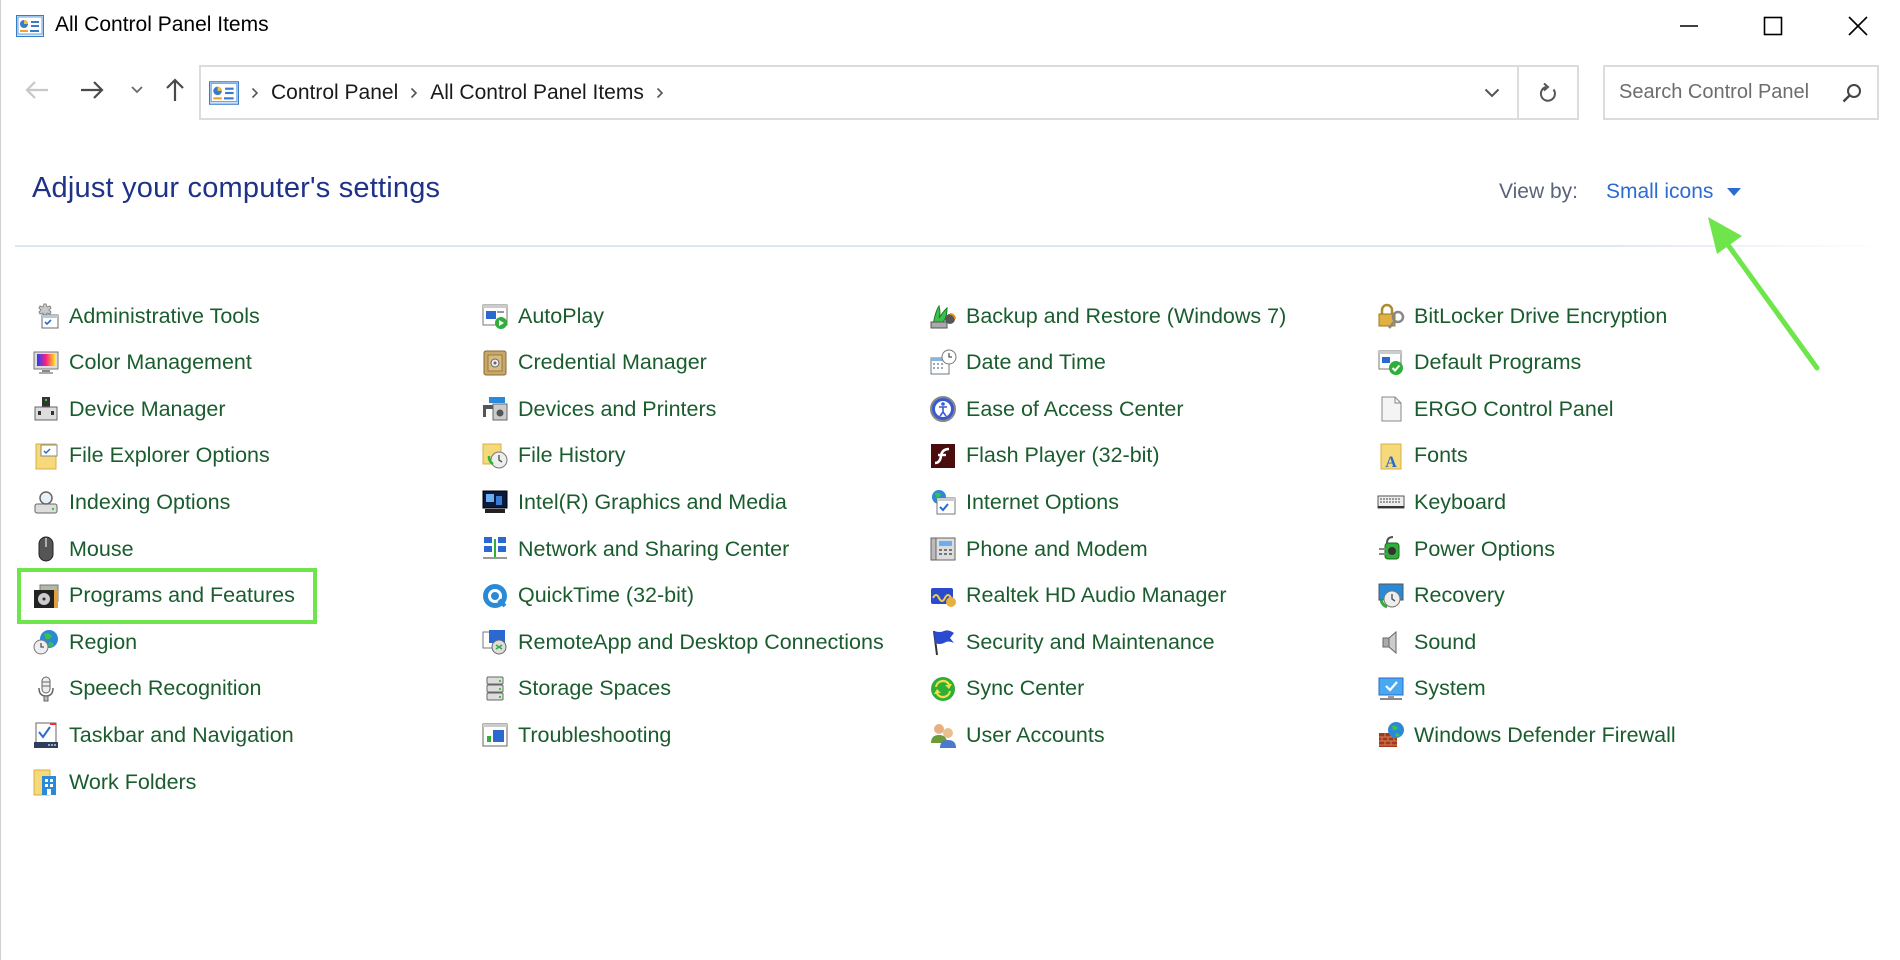 The height and width of the screenshot is (960, 1900). What do you see at coordinates (165, 688) in the screenshot?
I see `item-label: Speech Recognition` at bounding box center [165, 688].